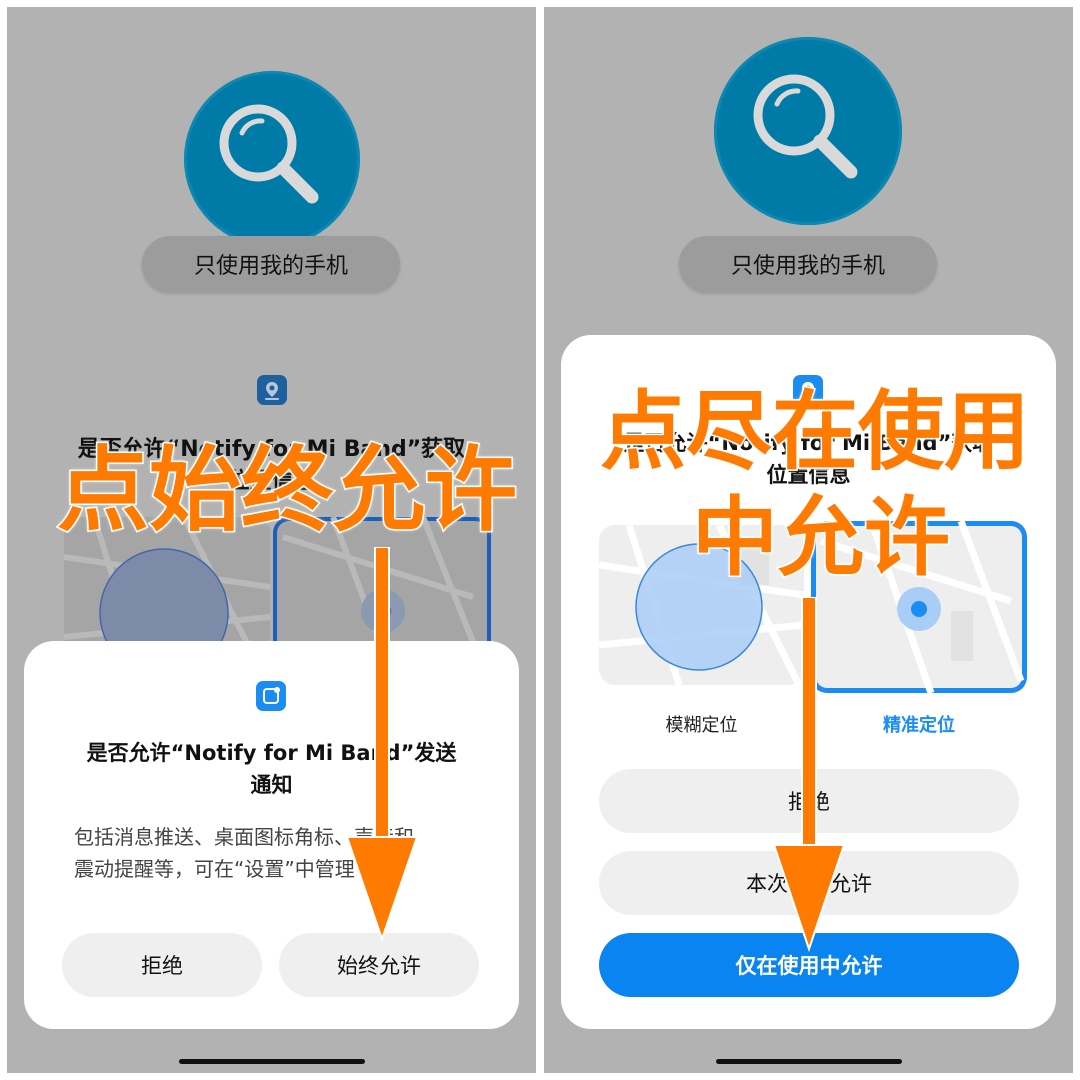 This screenshot has height=1080, width=1080. Describe the element at coordinates (271, 769) in the screenshot. I see `notification-dialog-title: 是否允许“Notify for Mi Band”发送 通知` at that location.